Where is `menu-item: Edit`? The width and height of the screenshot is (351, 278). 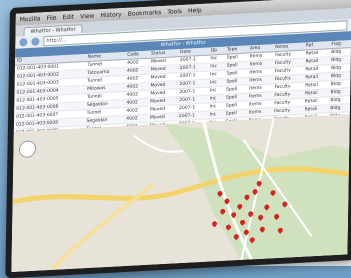 menu-item: Edit is located at coordinates (68, 17).